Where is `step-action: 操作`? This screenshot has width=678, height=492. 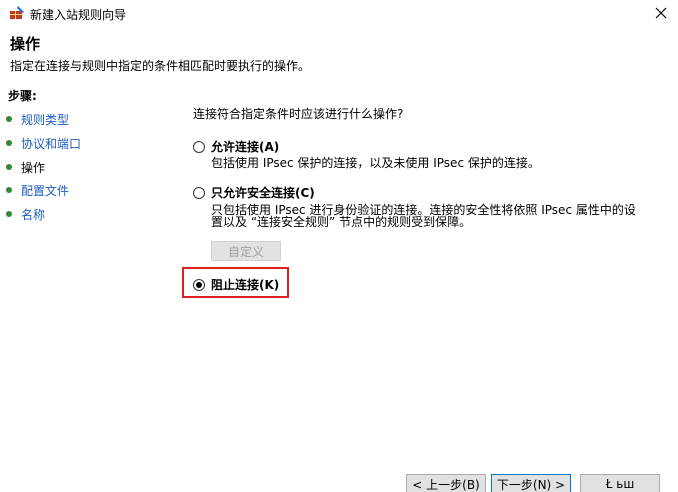 step-action: 操作 is located at coordinates (25, 167).